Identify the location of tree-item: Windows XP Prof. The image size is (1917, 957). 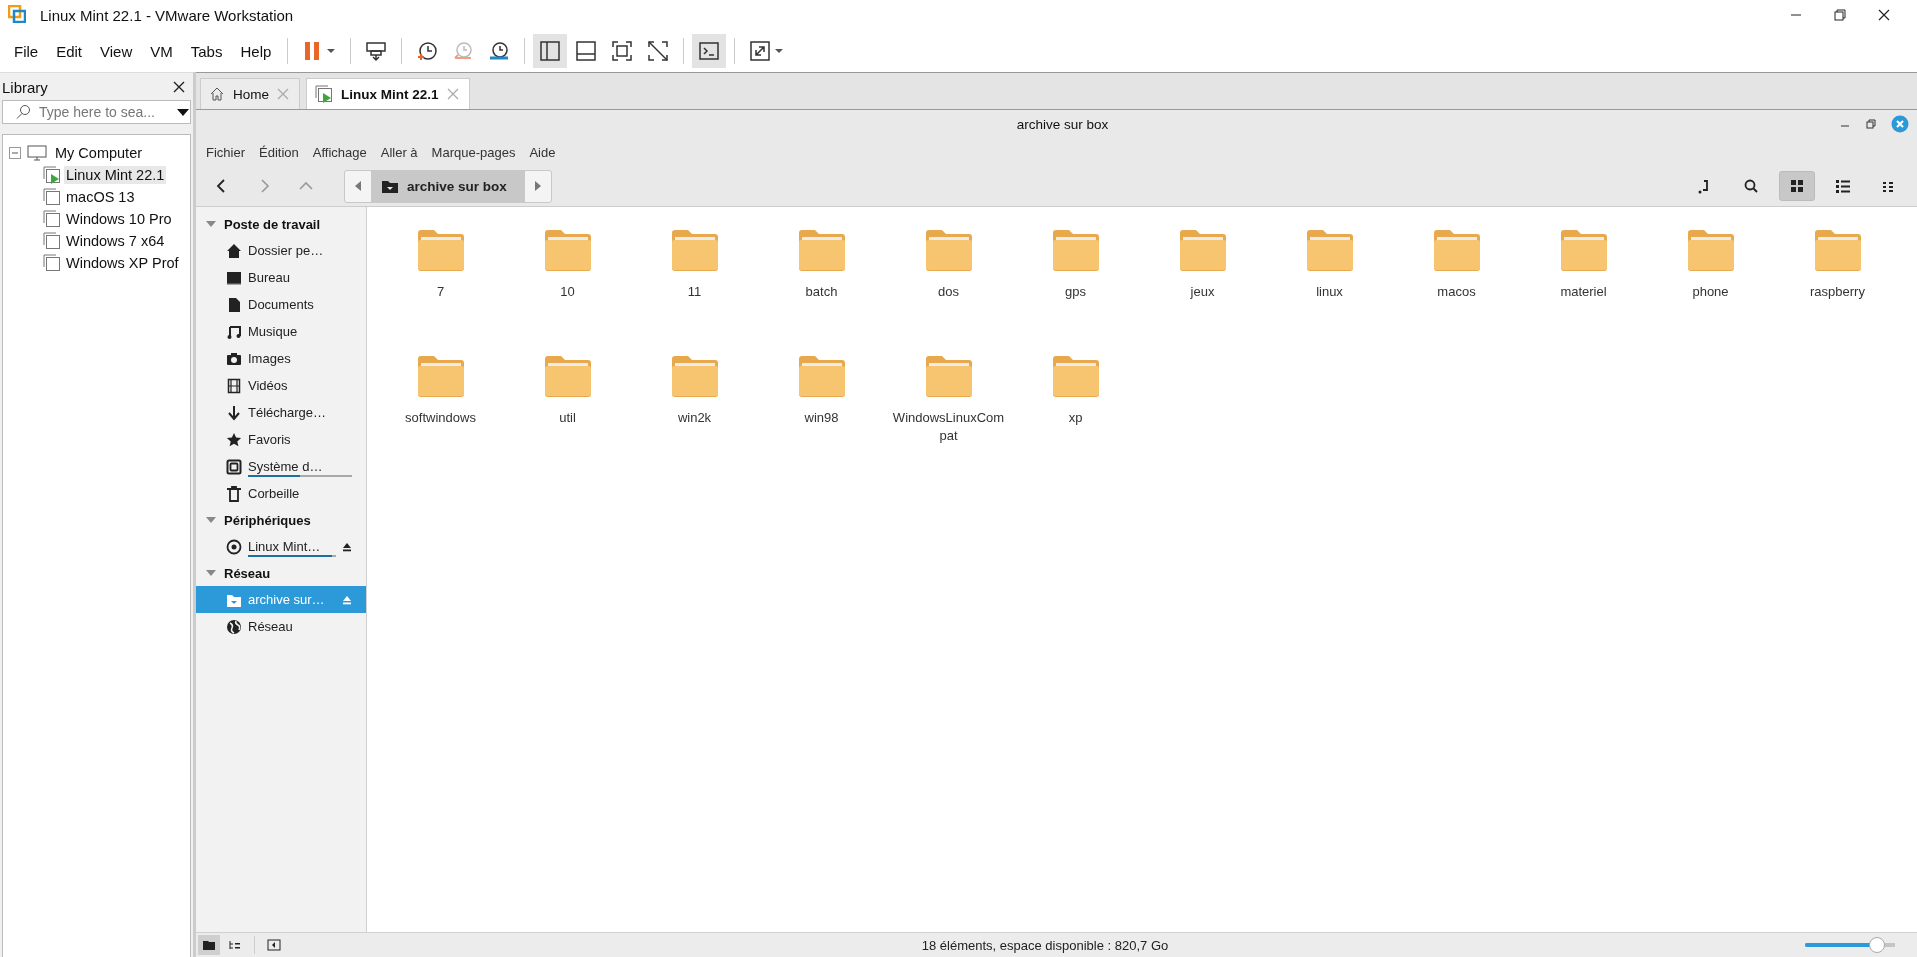
(122, 263).